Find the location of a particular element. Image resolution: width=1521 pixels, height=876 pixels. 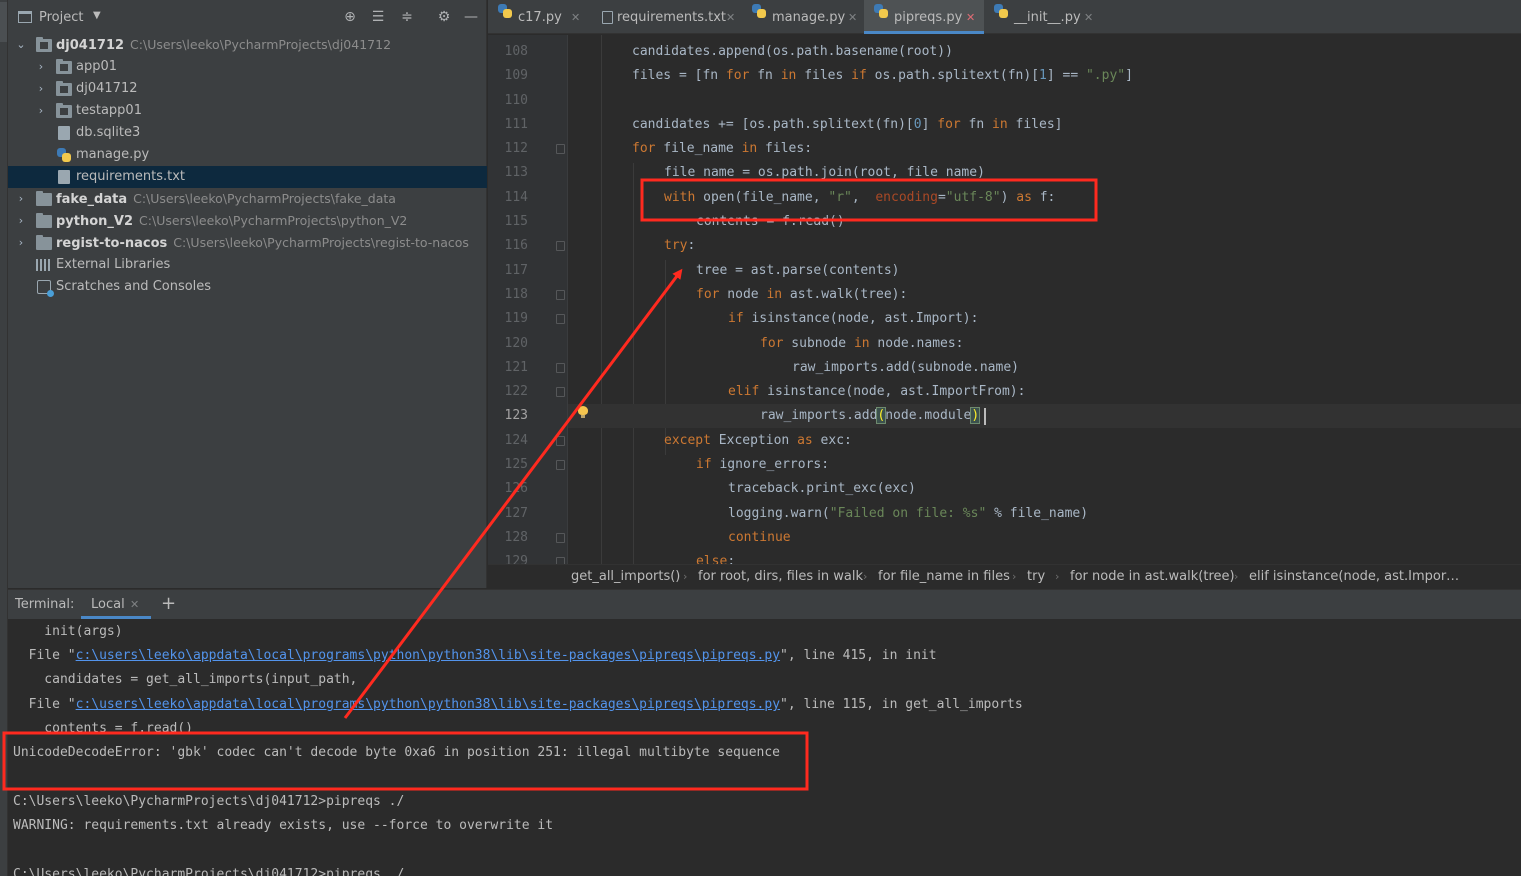

intention-bulb-icon is located at coordinates (583, 412).